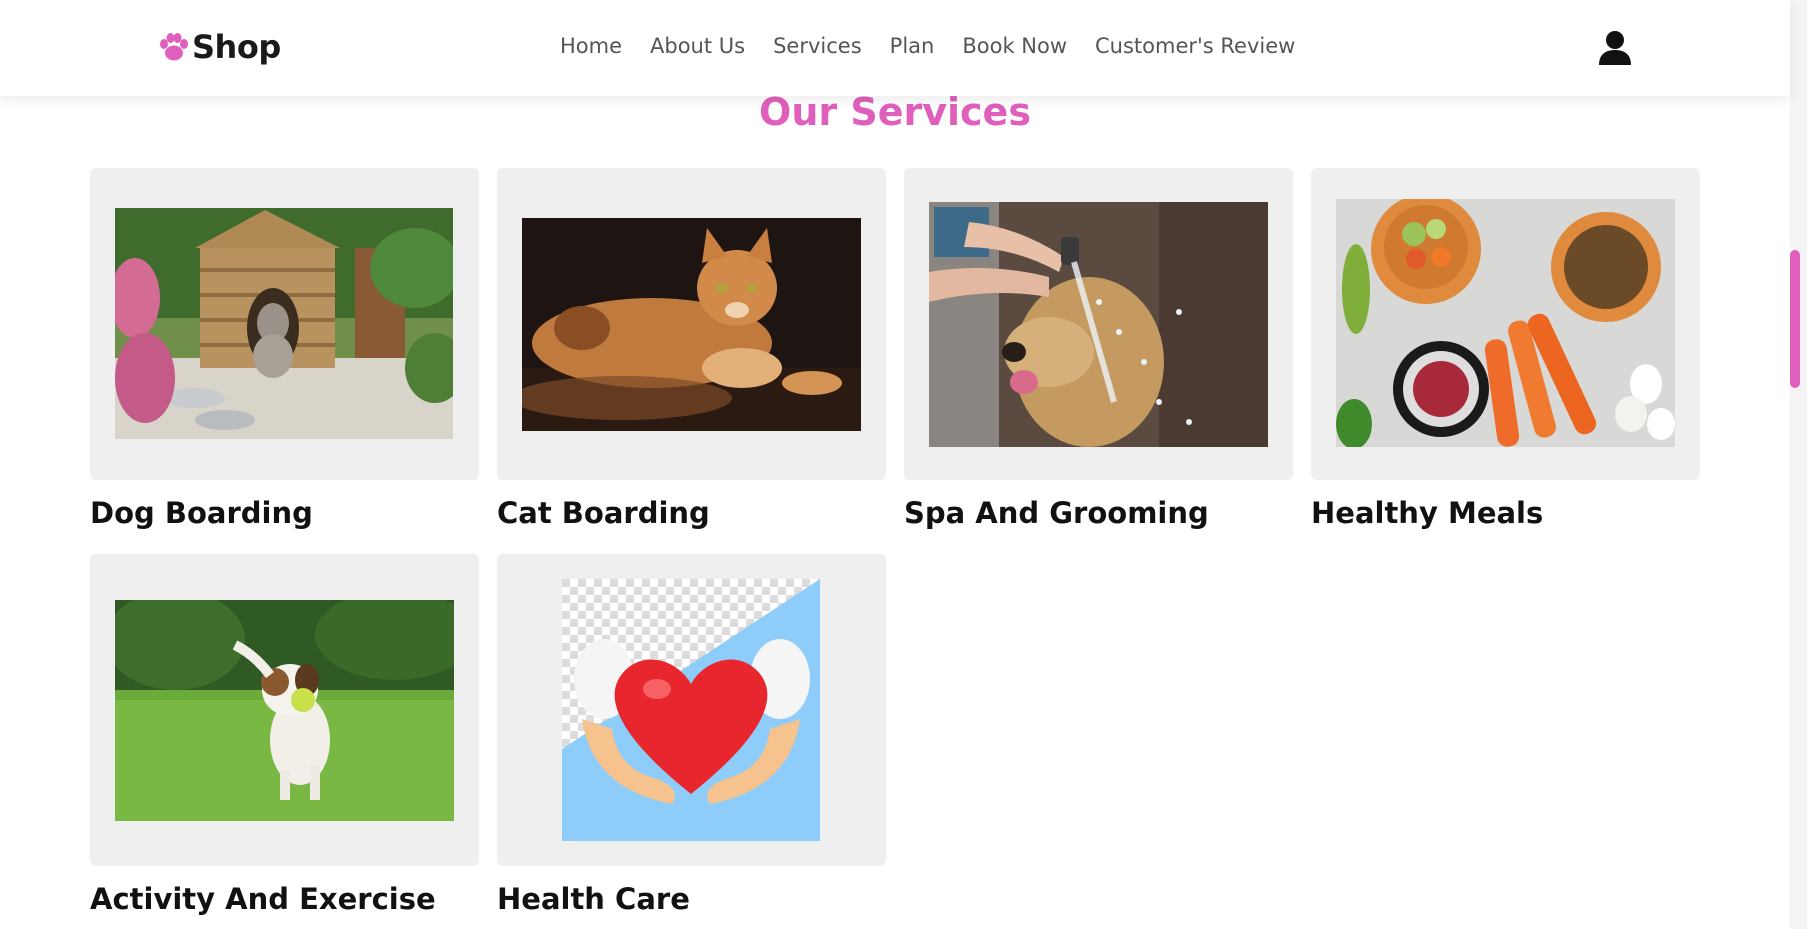 This screenshot has width=1807, height=929. I want to click on orange-cat-photo, so click(691, 324).